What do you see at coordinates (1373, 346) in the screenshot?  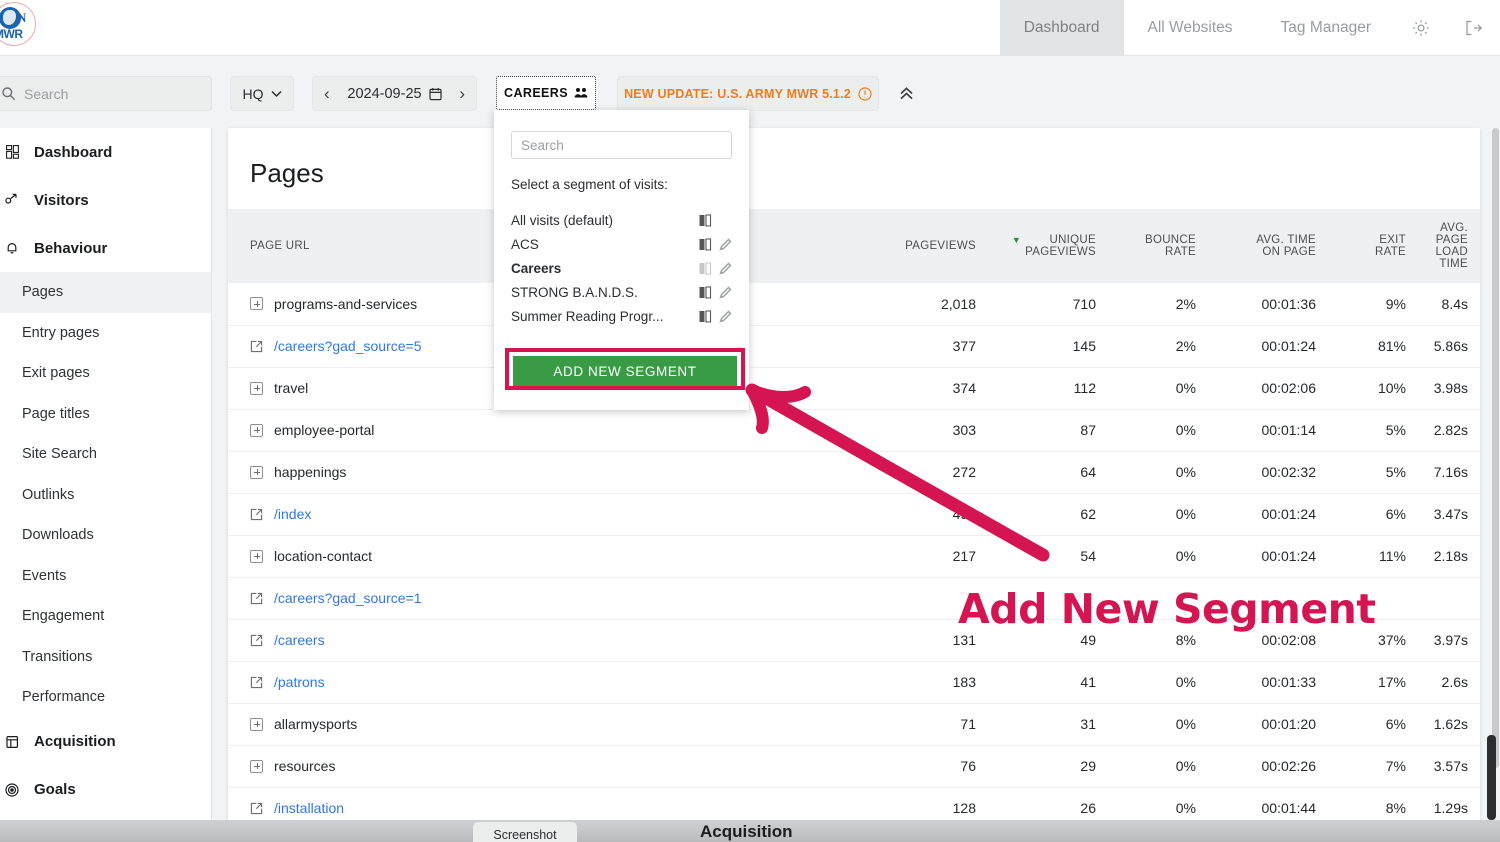 I see `cell-exit-rate: 81%` at bounding box center [1373, 346].